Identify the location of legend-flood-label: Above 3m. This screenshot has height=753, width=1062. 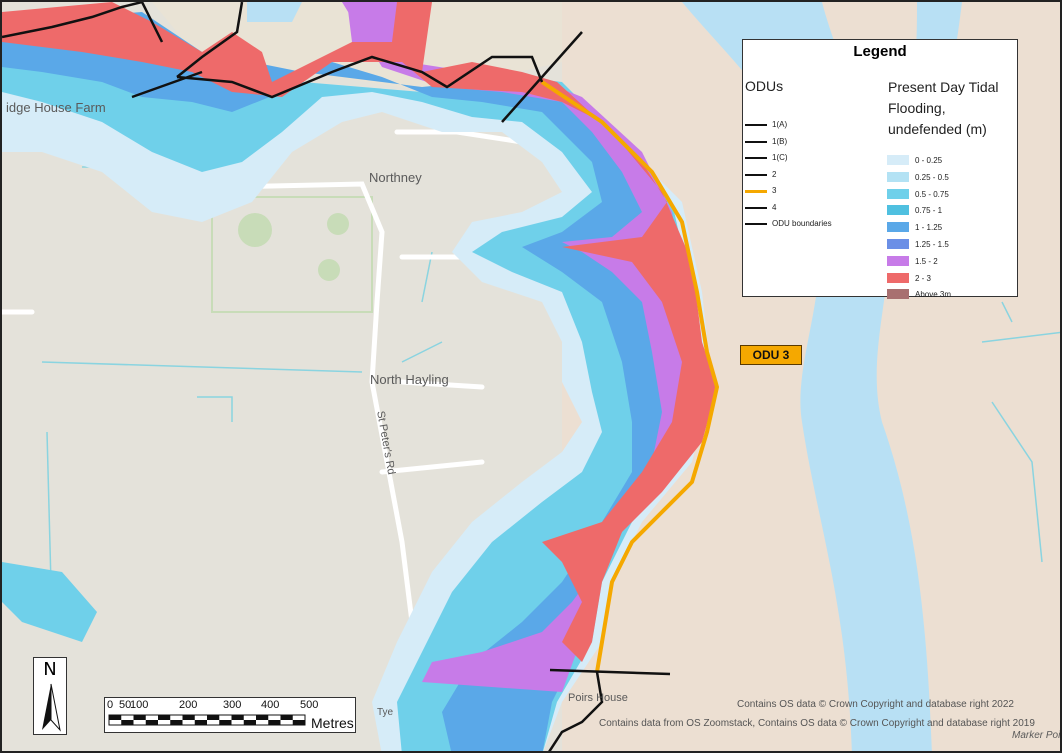
(933, 295).